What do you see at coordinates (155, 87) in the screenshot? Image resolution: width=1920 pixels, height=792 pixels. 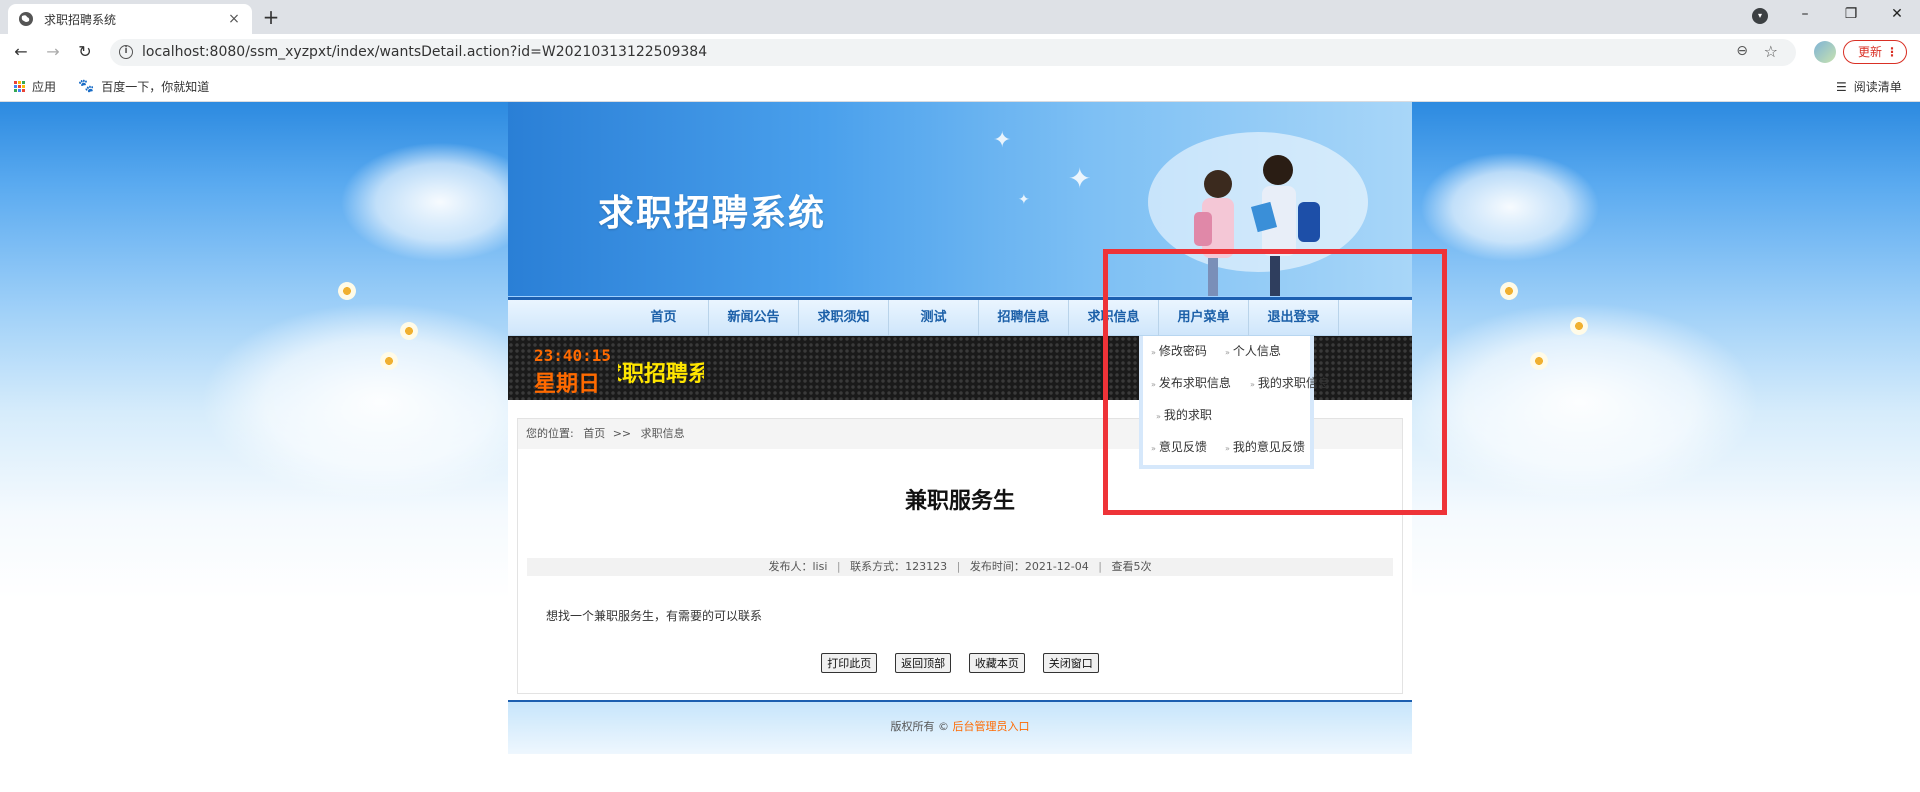 I see `bookmark-label: 百度一下，你就知道` at bounding box center [155, 87].